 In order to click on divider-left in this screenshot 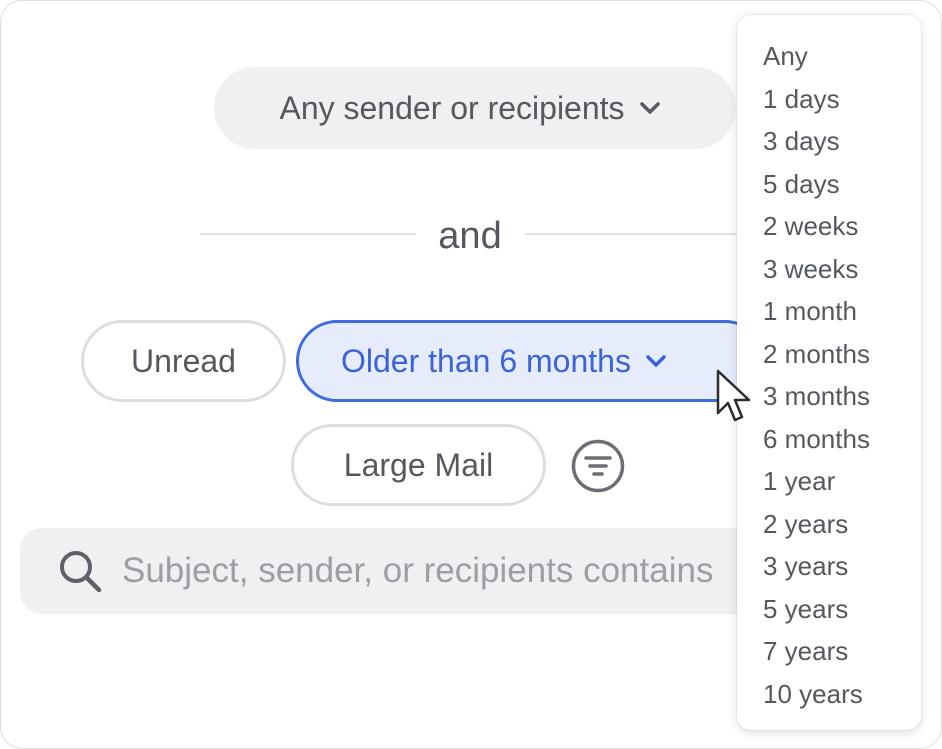, I will do `click(308, 234)`.